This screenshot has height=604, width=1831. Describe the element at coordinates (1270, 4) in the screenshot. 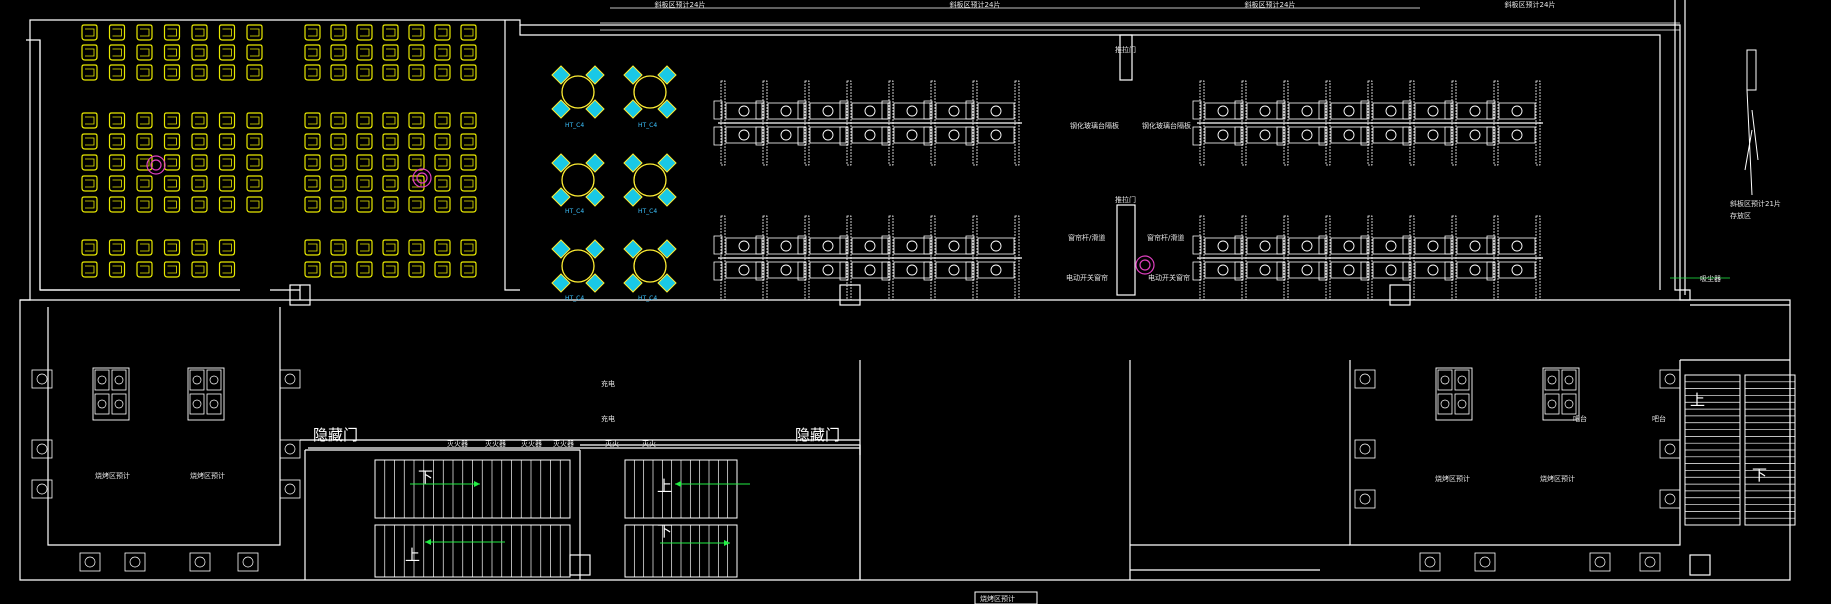

I see `top-label-3: 斜板区预计24片` at that location.